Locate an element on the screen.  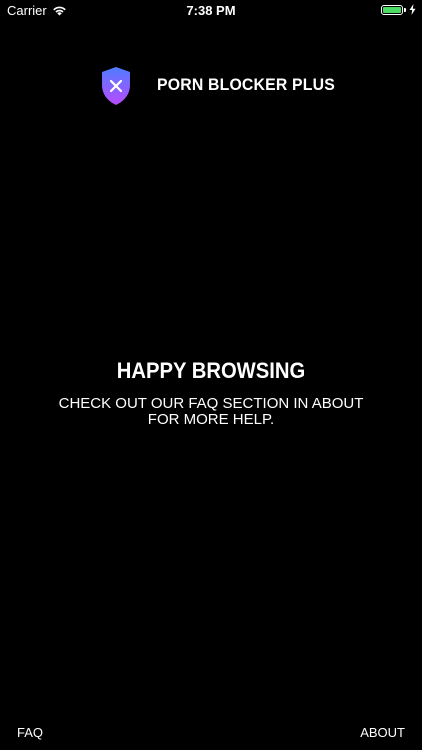
clock: 7:38 PM is located at coordinates (211, 10).